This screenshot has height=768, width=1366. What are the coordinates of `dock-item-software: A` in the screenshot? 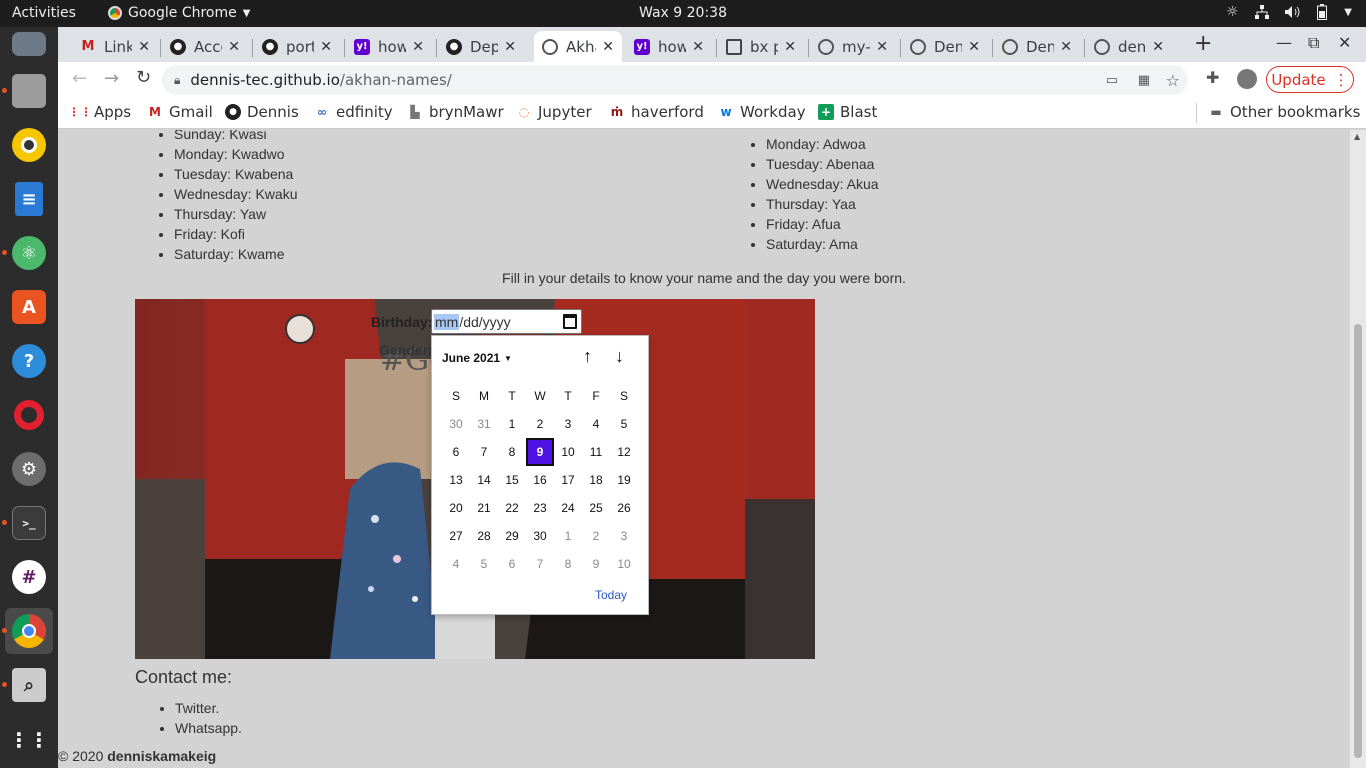 It's located at (29, 307).